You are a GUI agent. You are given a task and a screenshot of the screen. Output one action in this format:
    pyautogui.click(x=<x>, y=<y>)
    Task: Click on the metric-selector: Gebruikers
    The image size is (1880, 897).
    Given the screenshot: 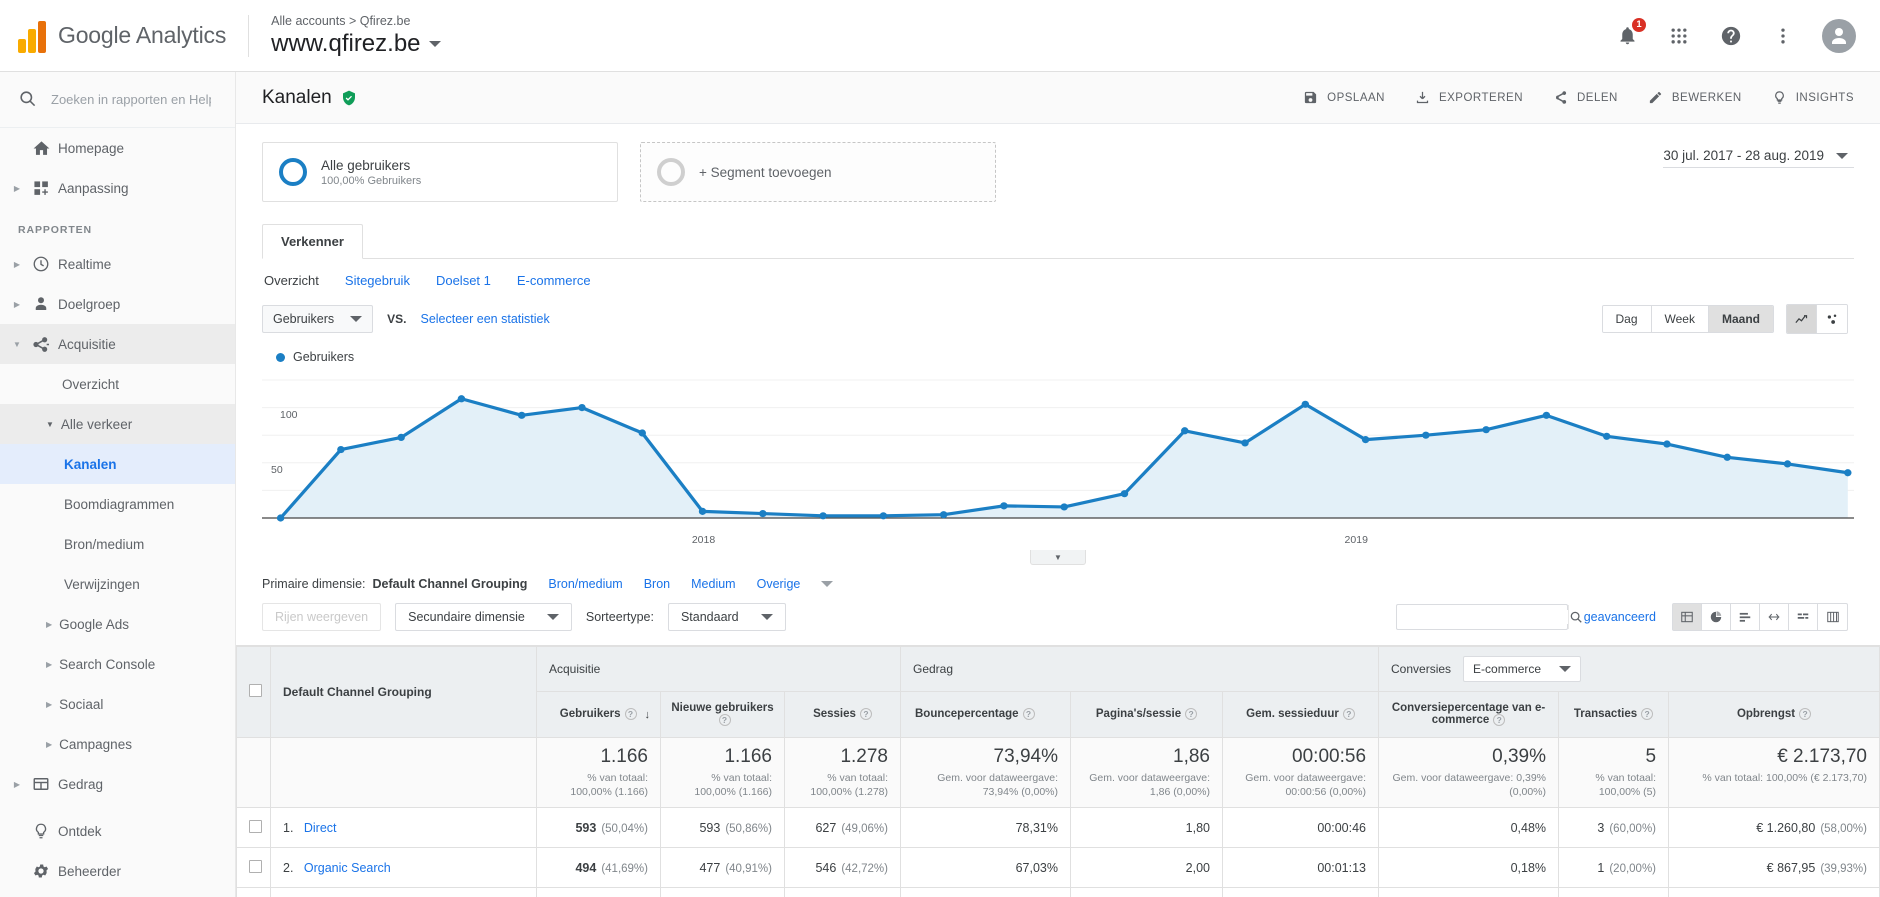 What is the action you would take?
    pyautogui.click(x=318, y=319)
    